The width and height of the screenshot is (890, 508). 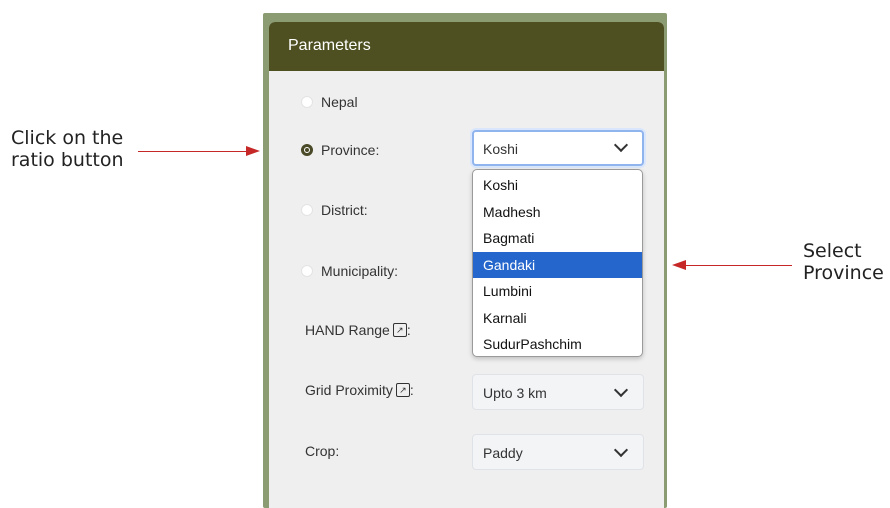 What do you see at coordinates (307, 150) in the screenshot?
I see `radio-province` at bounding box center [307, 150].